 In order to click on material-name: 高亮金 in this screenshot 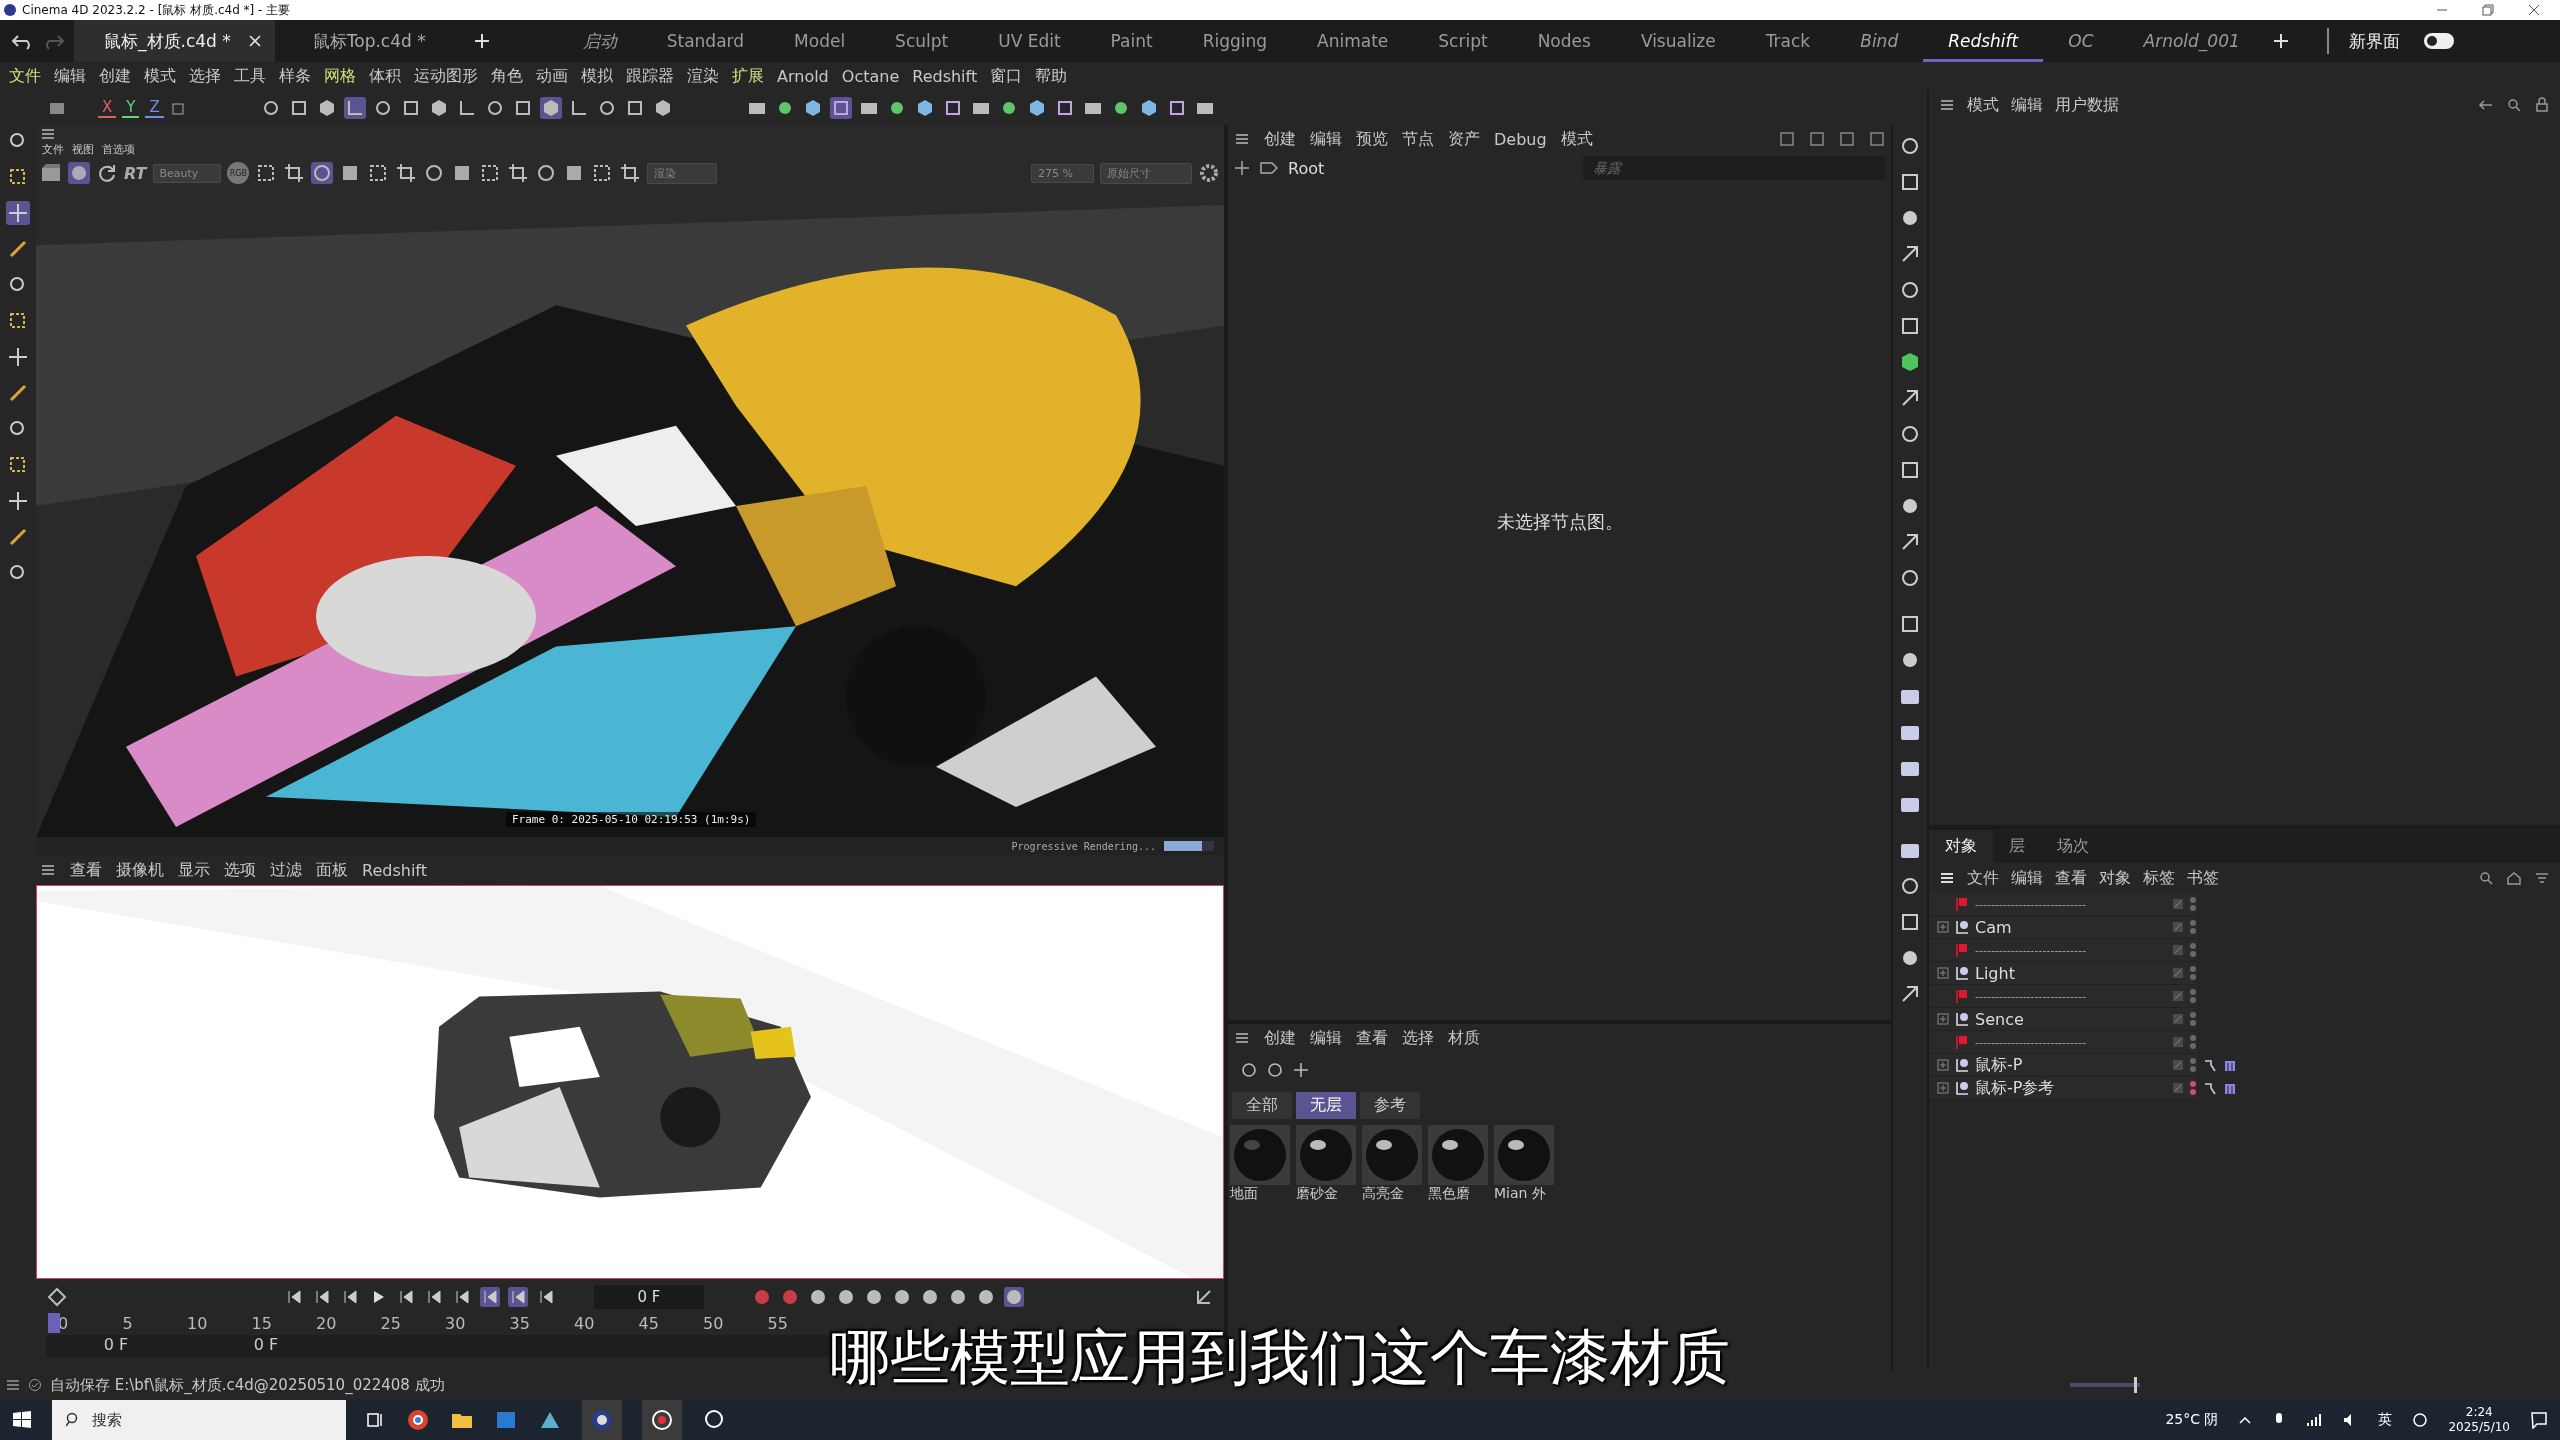, I will do `click(1393, 1194)`.